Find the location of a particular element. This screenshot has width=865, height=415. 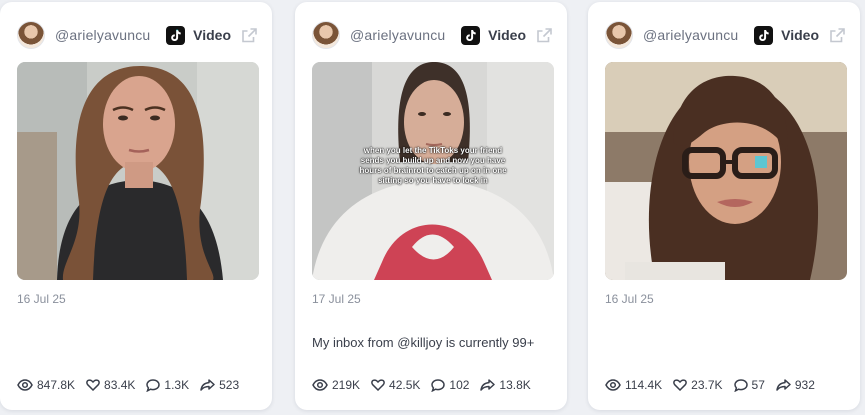

comments-stat: 102 is located at coordinates (450, 385).